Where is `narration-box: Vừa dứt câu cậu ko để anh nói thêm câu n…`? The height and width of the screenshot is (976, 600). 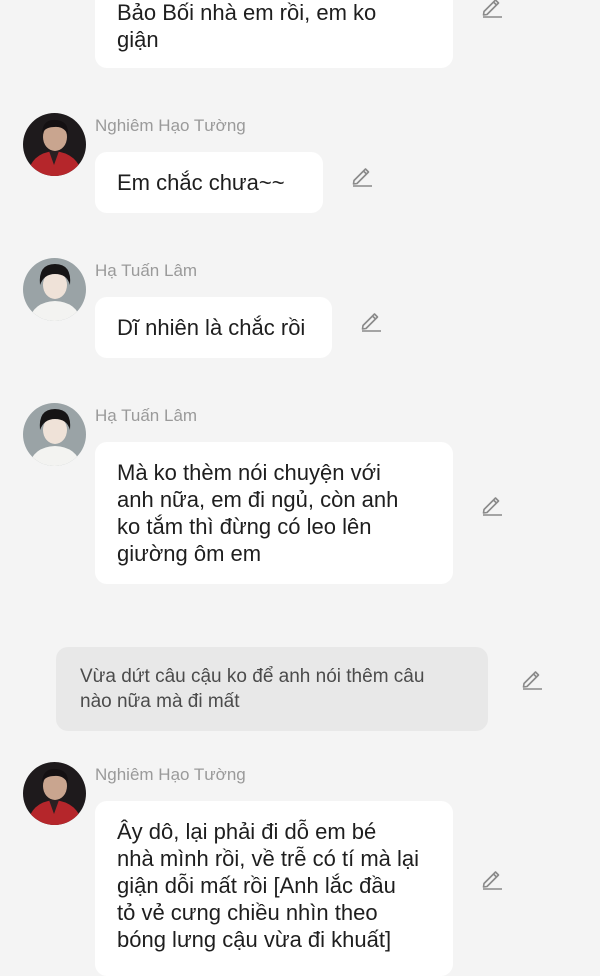
narration-box: Vừa dứt câu cậu ko để anh nói thêm câu n… is located at coordinates (272, 689).